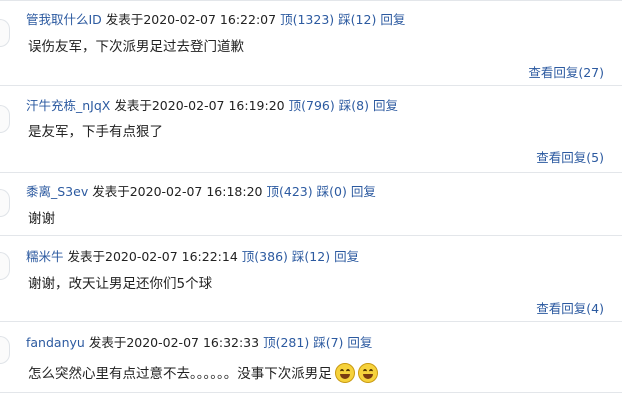 This screenshot has width=640, height=406. What do you see at coordinates (68, 105) in the screenshot?
I see `username-link: 汗牛充栋_nJqX` at bounding box center [68, 105].